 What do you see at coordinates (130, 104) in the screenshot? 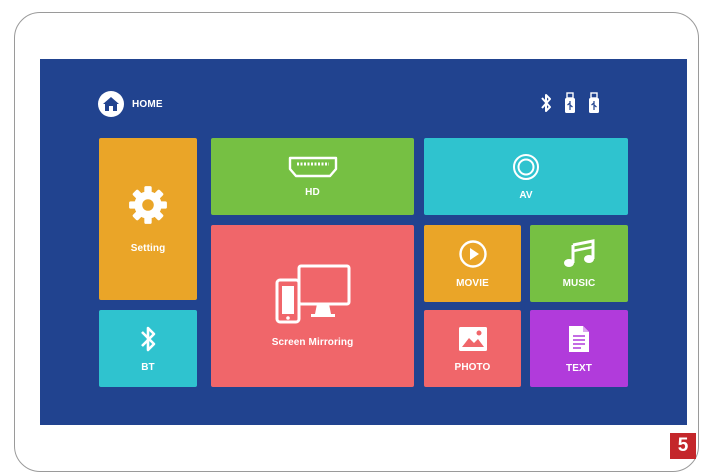
I see `home-button: HOME` at bounding box center [130, 104].